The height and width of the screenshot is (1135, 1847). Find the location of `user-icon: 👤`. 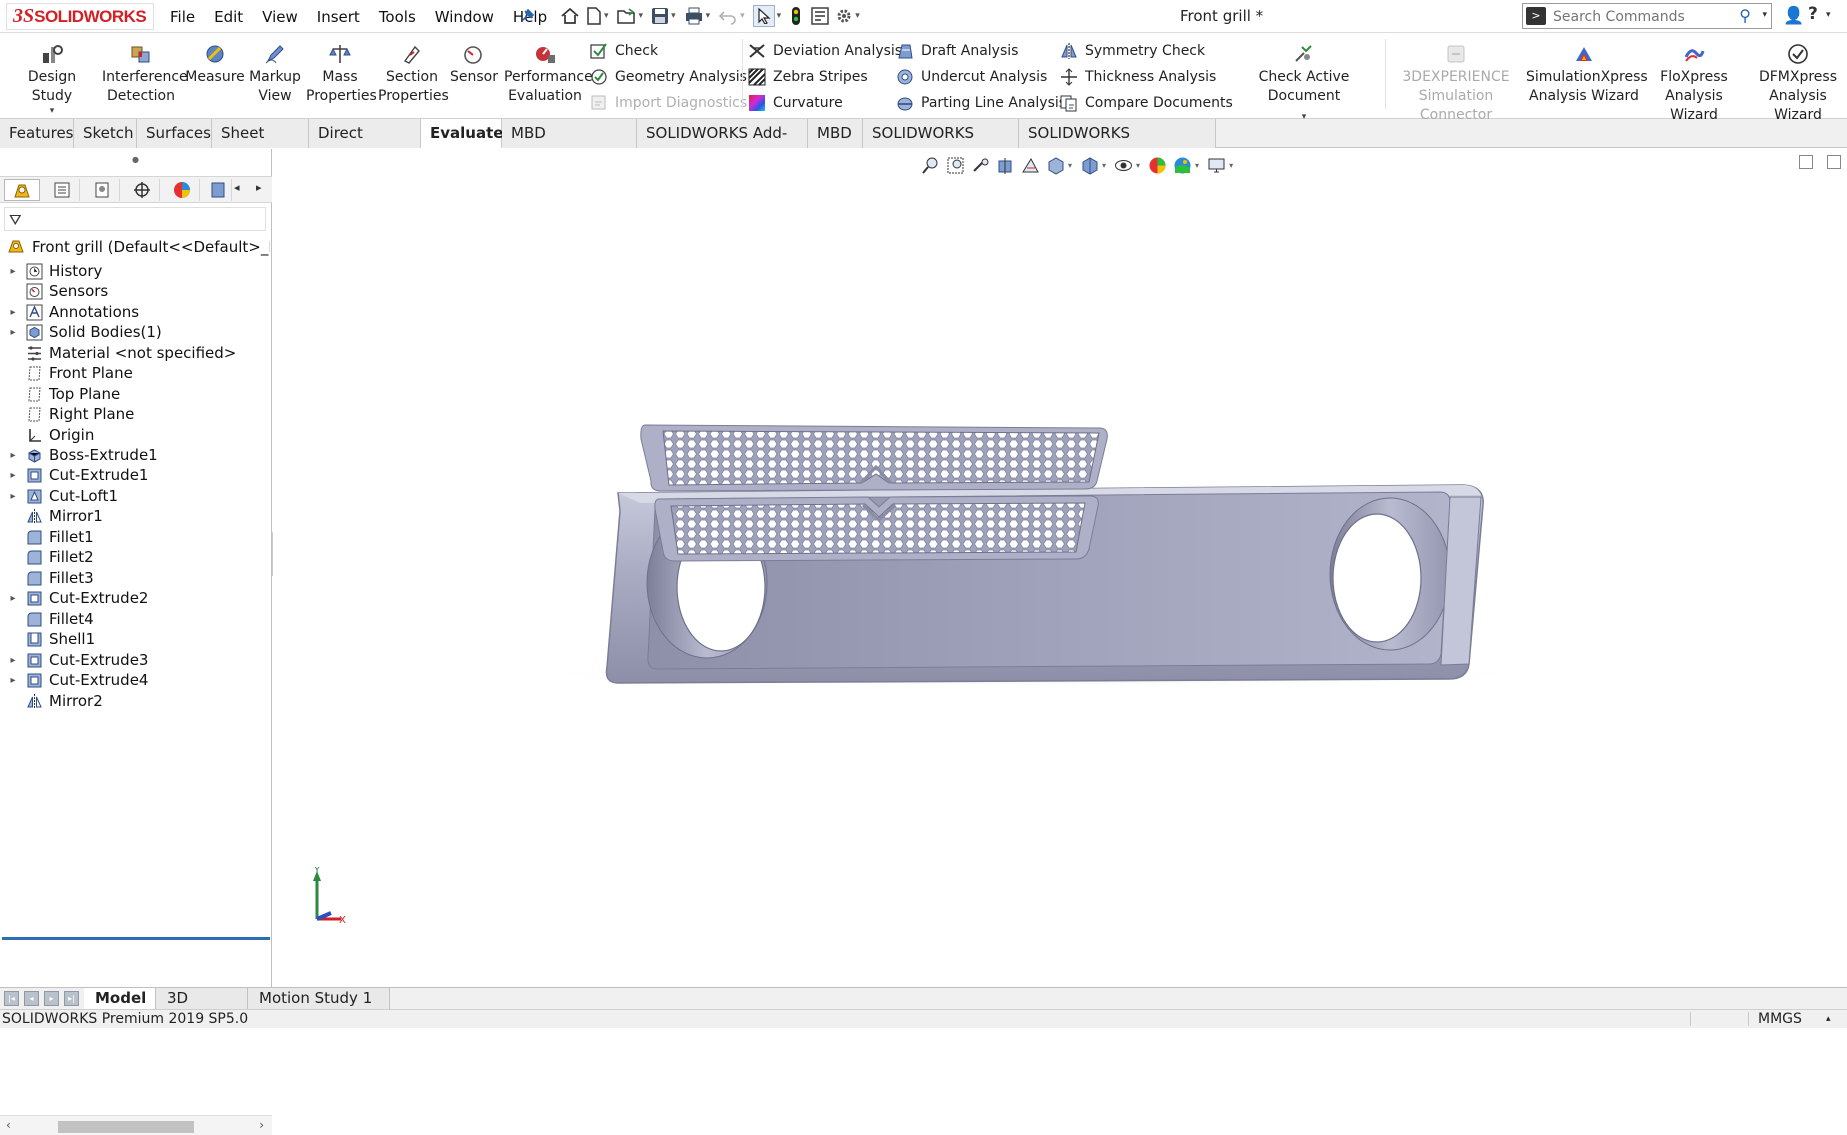

user-icon: 👤 is located at coordinates (1793, 16).